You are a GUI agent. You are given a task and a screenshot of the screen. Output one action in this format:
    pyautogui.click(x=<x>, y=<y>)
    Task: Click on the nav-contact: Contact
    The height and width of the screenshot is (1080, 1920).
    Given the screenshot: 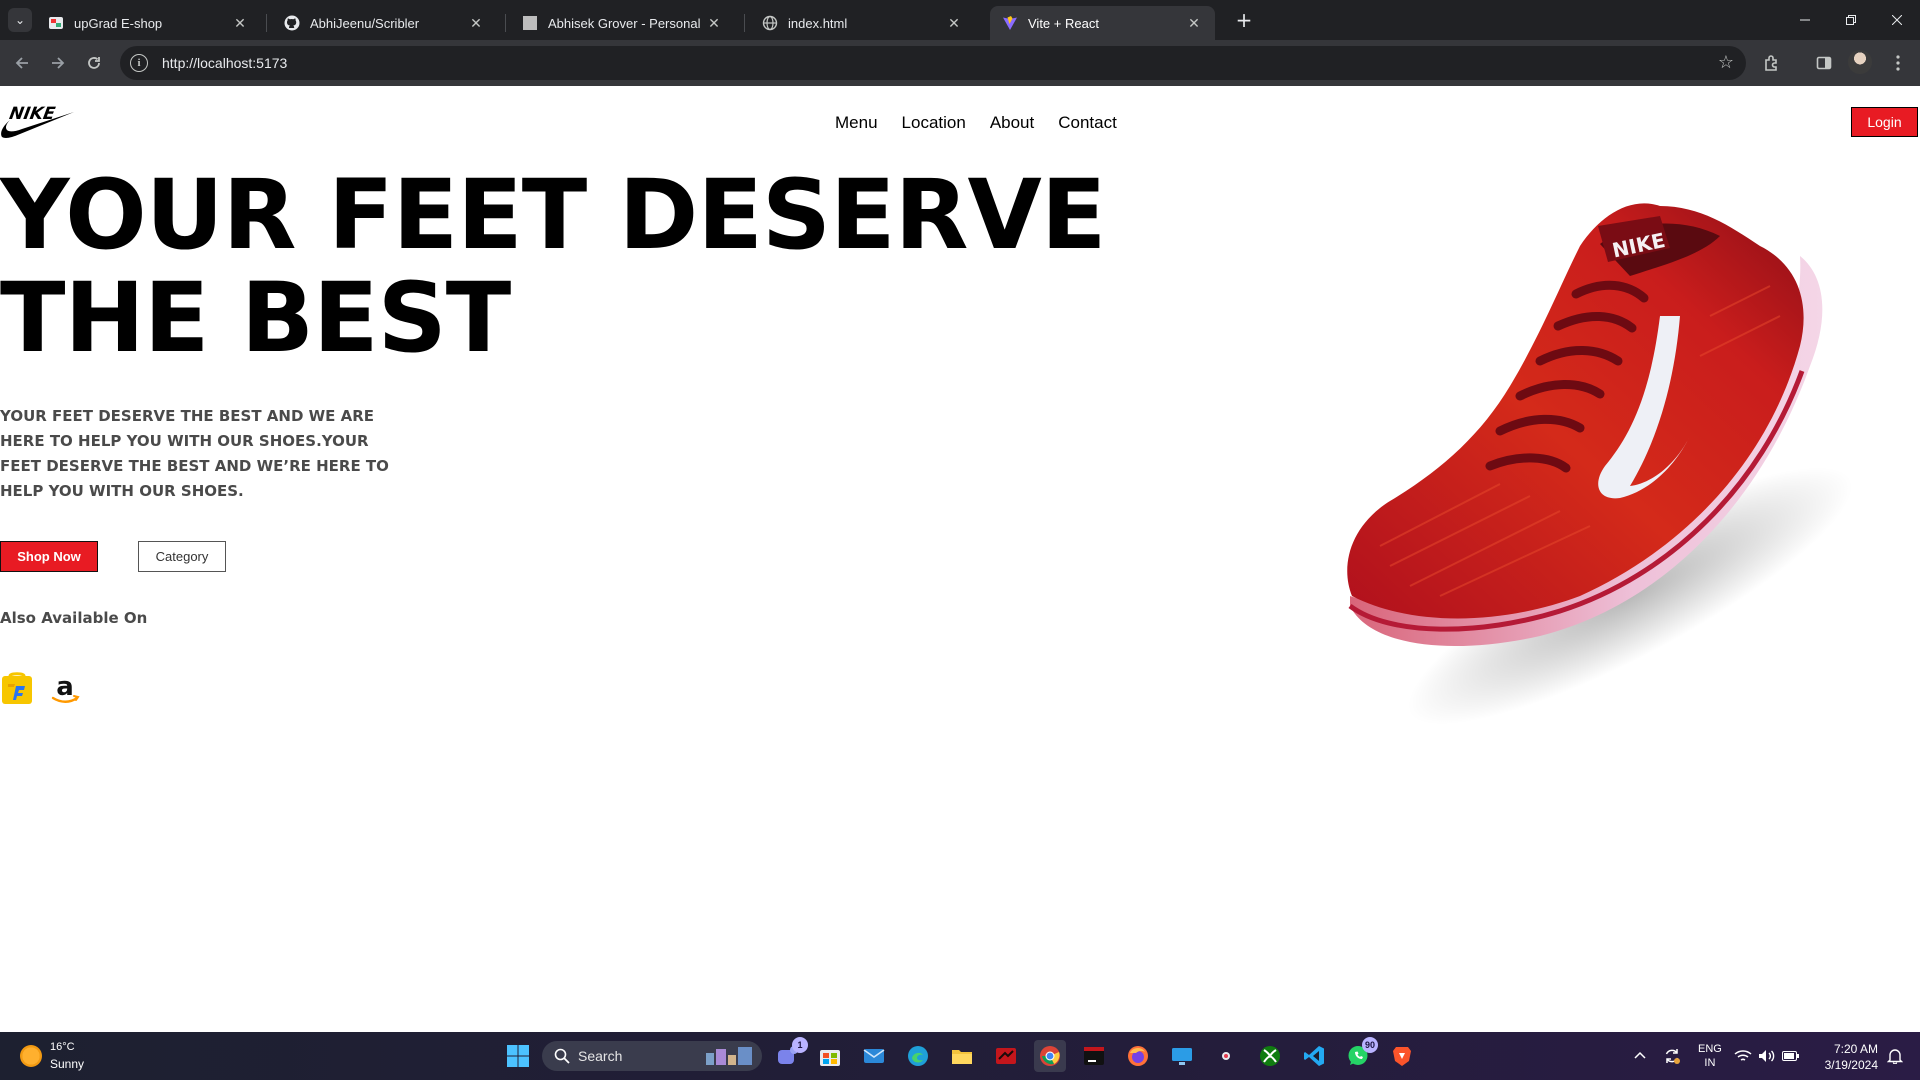 What is the action you would take?
    pyautogui.click(x=1087, y=123)
    